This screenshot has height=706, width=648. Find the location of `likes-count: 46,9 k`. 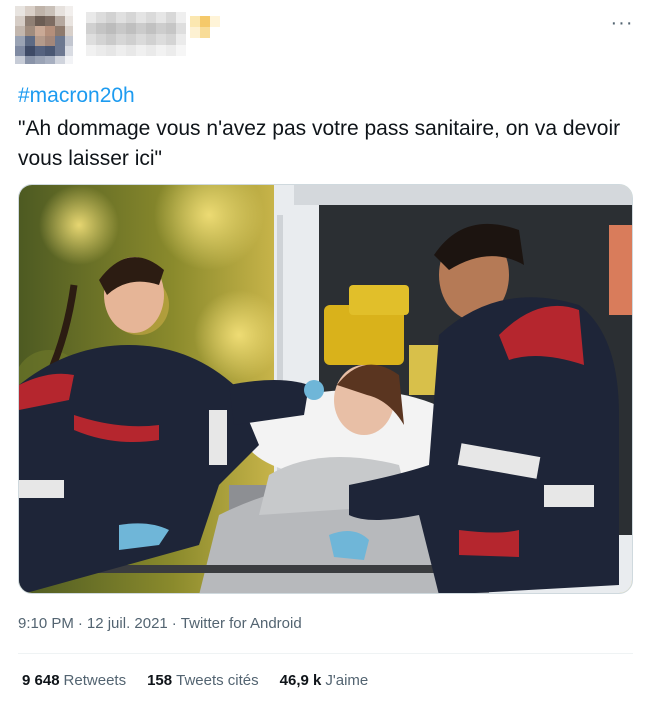

likes-count: 46,9 k is located at coordinates (300, 680).